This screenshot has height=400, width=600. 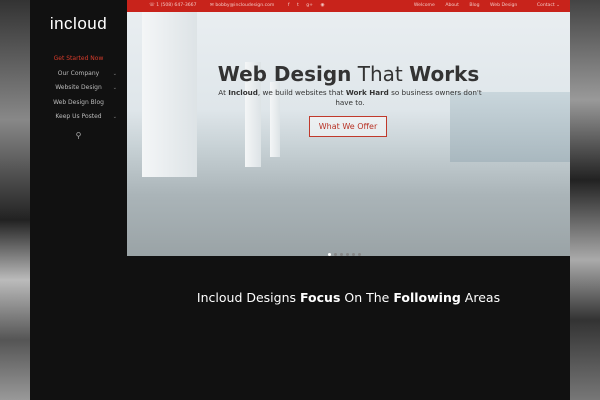 I want to click on email-text: bobby@incloudesign.com, so click(x=245, y=5).